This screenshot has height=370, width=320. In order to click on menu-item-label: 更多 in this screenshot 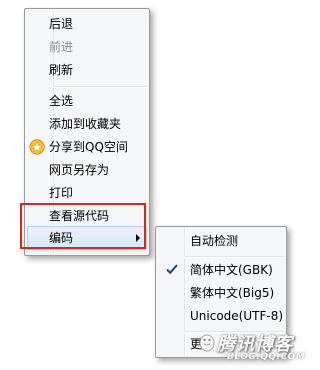, I will do `click(202, 344)`.